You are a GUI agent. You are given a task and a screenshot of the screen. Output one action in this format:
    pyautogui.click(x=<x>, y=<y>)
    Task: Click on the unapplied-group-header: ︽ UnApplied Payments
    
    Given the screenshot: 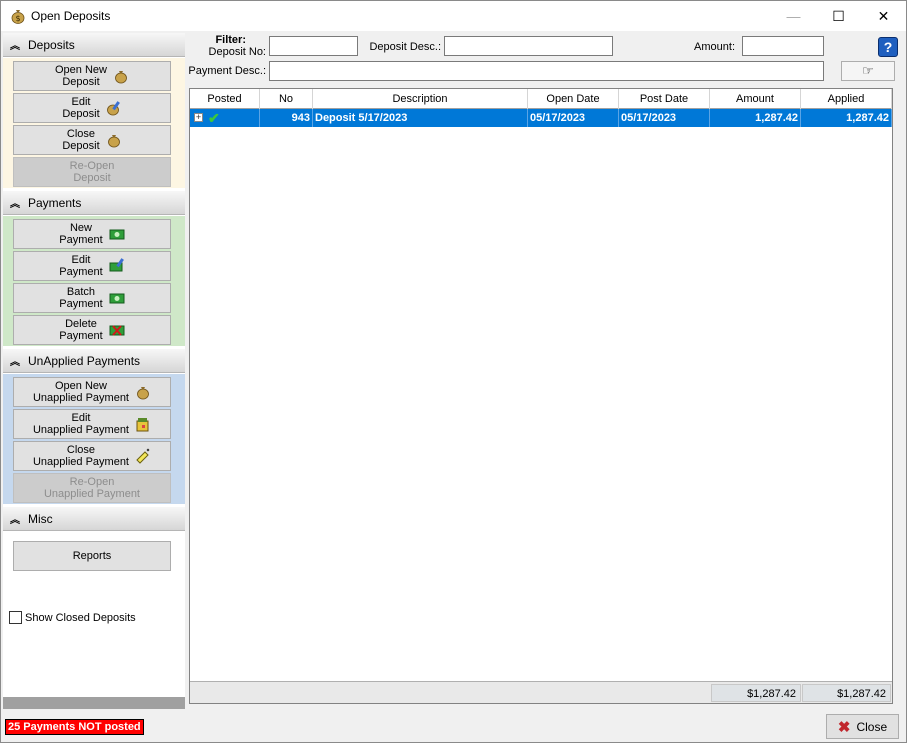 What is the action you would take?
    pyautogui.click(x=94, y=361)
    